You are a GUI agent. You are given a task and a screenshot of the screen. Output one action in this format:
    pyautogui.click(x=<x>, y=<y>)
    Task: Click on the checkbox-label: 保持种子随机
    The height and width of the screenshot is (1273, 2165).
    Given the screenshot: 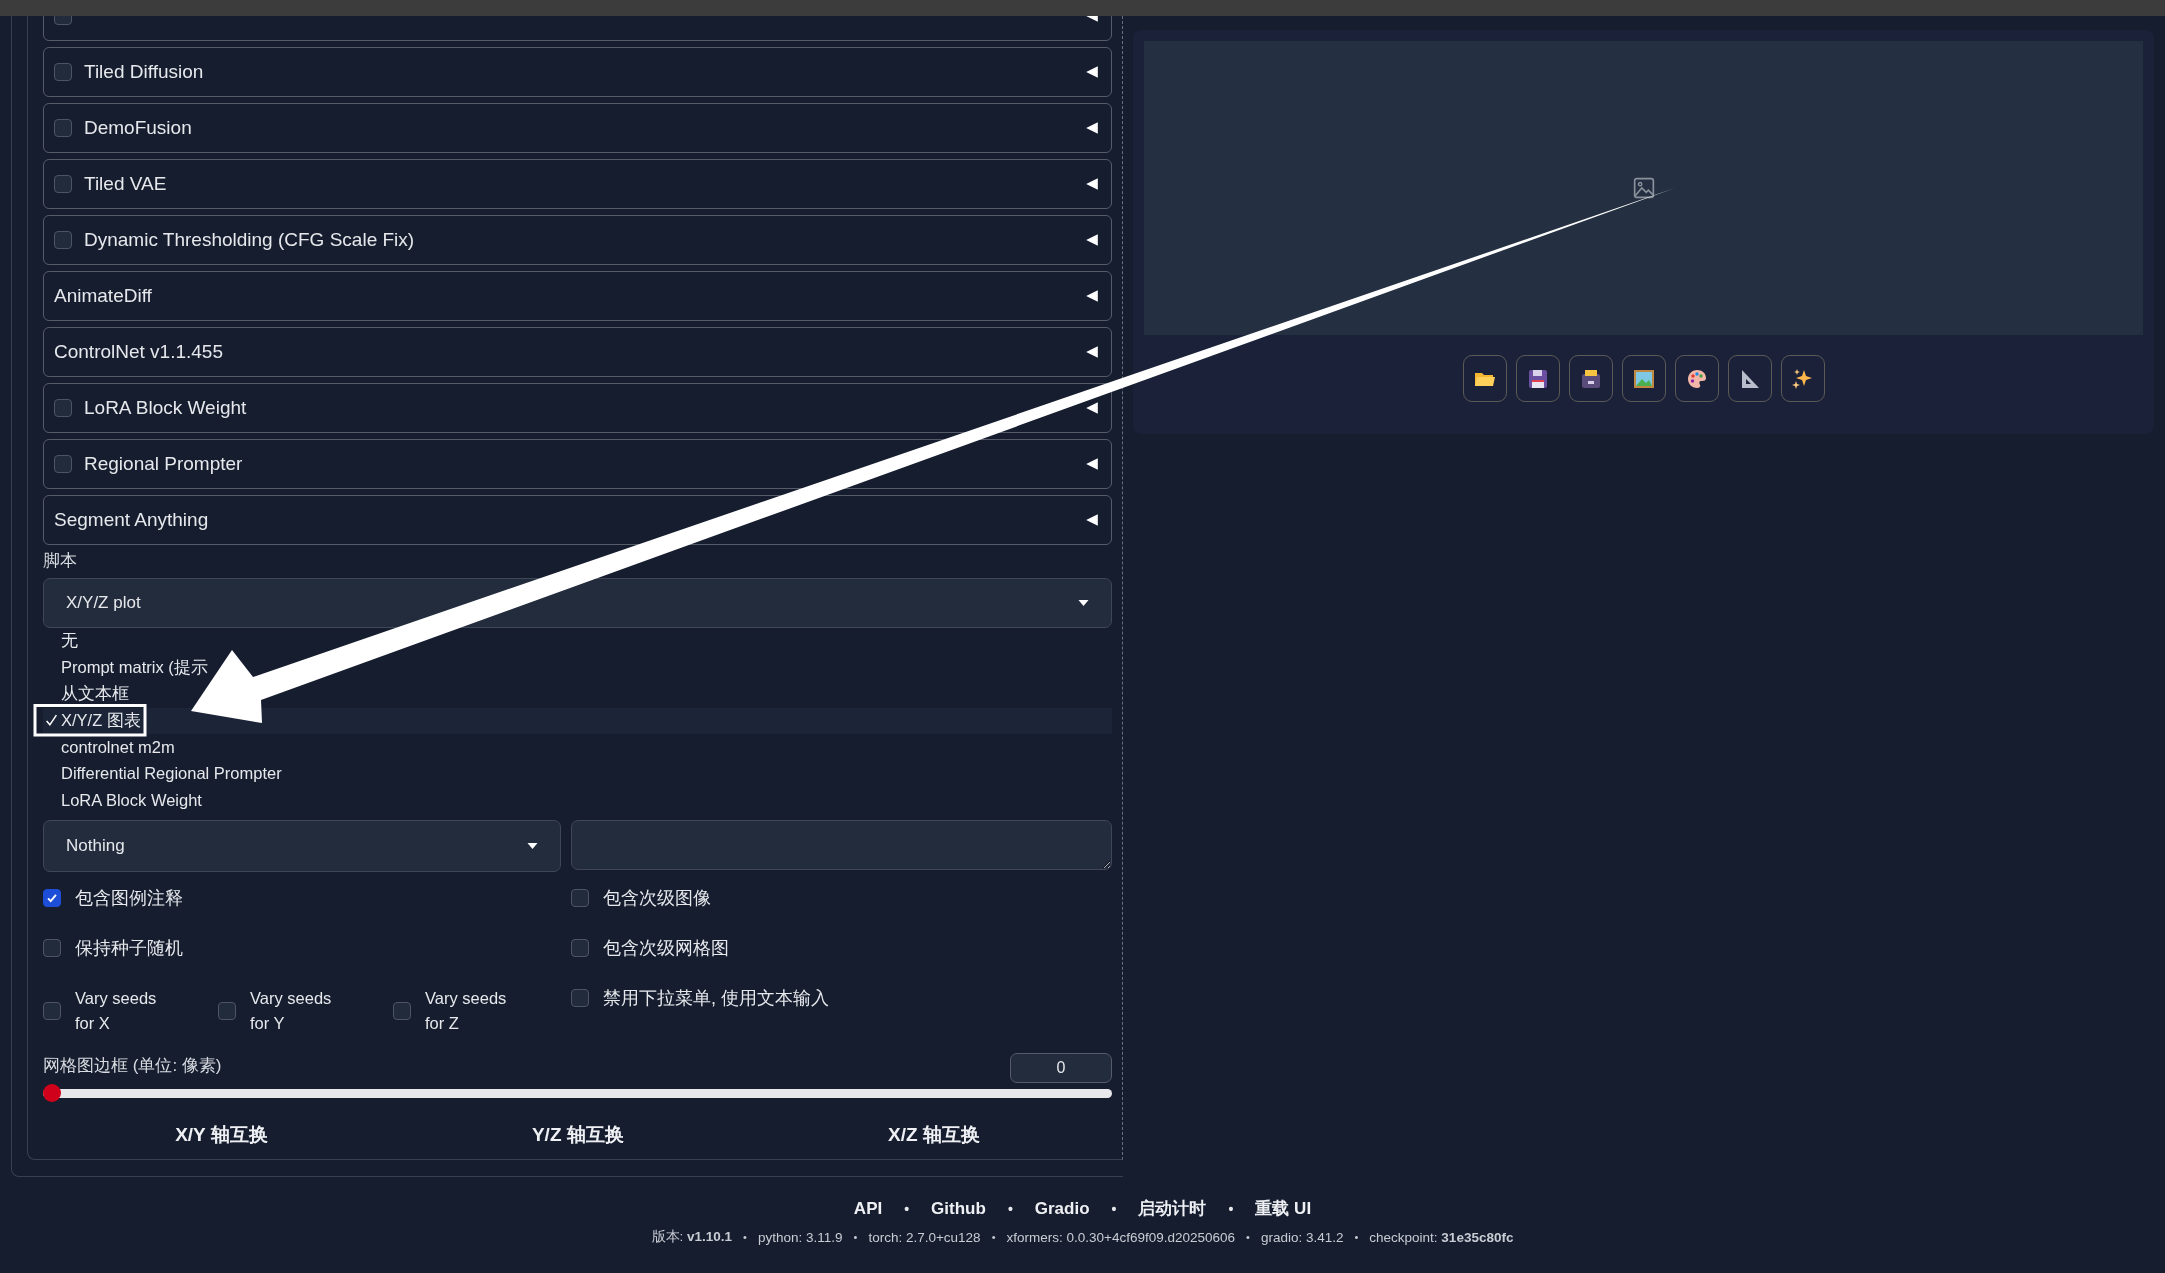 What is the action you would take?
    pyautogui.click(x=129, y=948)
    